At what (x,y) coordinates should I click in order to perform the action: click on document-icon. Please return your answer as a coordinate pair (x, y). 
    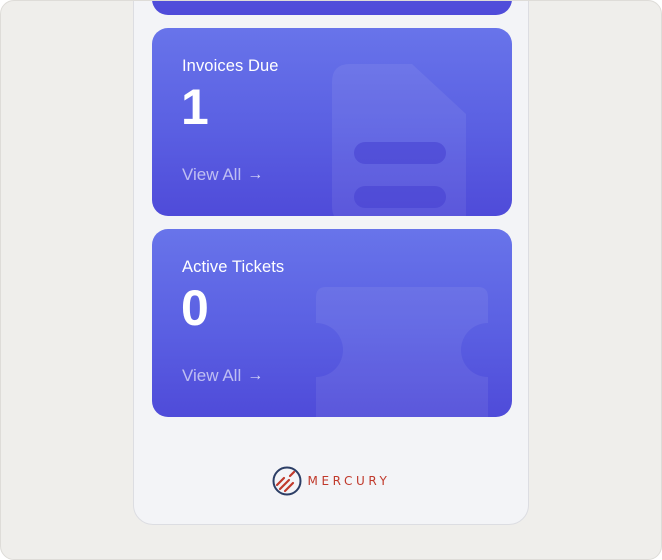
    Looking at the image, I should click on (399, 140).